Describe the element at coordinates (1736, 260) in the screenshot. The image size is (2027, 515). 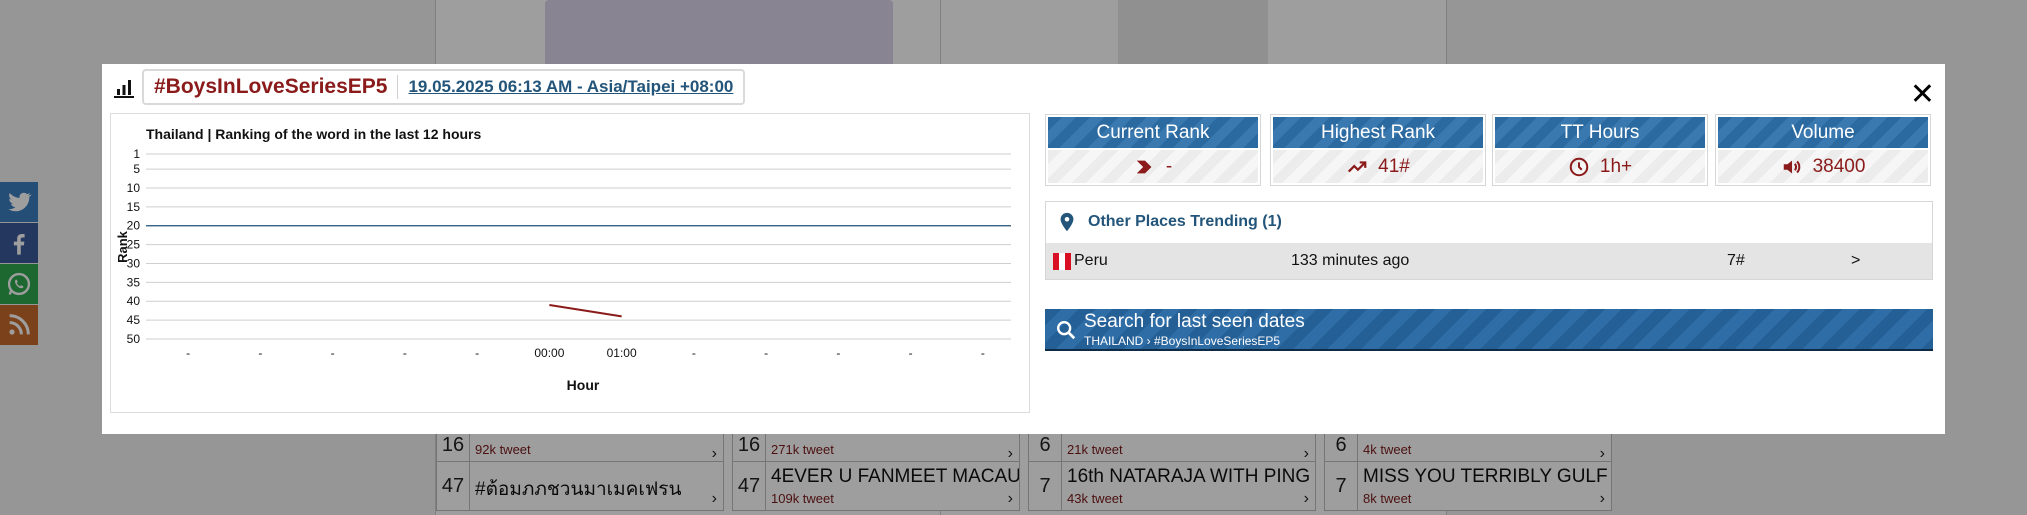
I see `place-rank: 7#` at that location.